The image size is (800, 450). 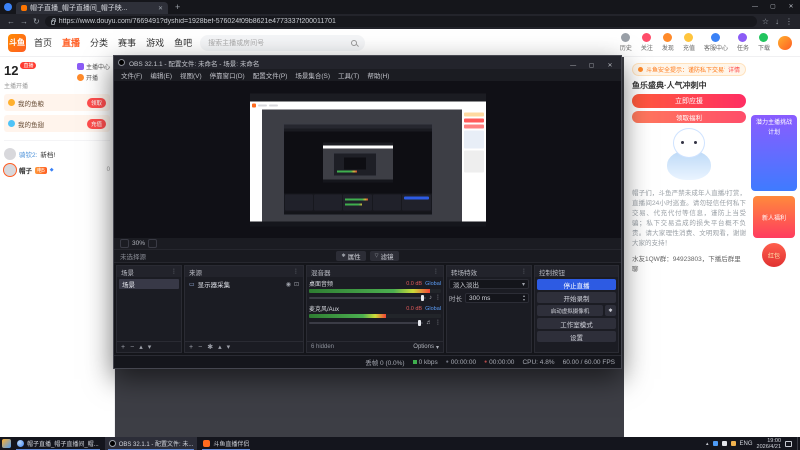 What do you see at coordinates (6, 443) in the screenshot?
I see `weather-widget-icon` at bounding box center [6, 443].